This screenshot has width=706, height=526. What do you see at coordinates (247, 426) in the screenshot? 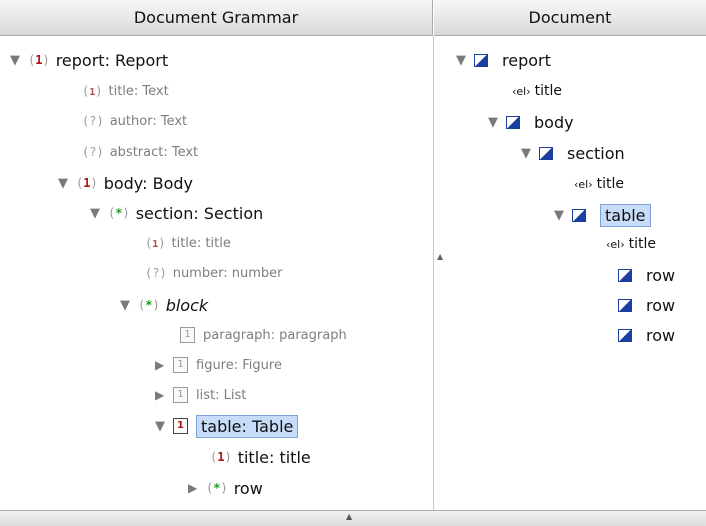
I see `tree-row-label-selected: table: Table` at bounding box center [247, 426].